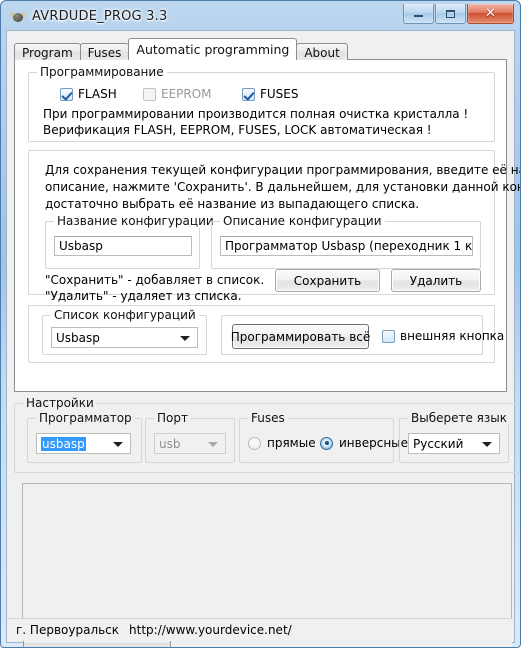 The height and width of the screenshot is (648, 521). I want to click on fuses-settings-group: Fuses прямые инверсные, so click(323, 437).